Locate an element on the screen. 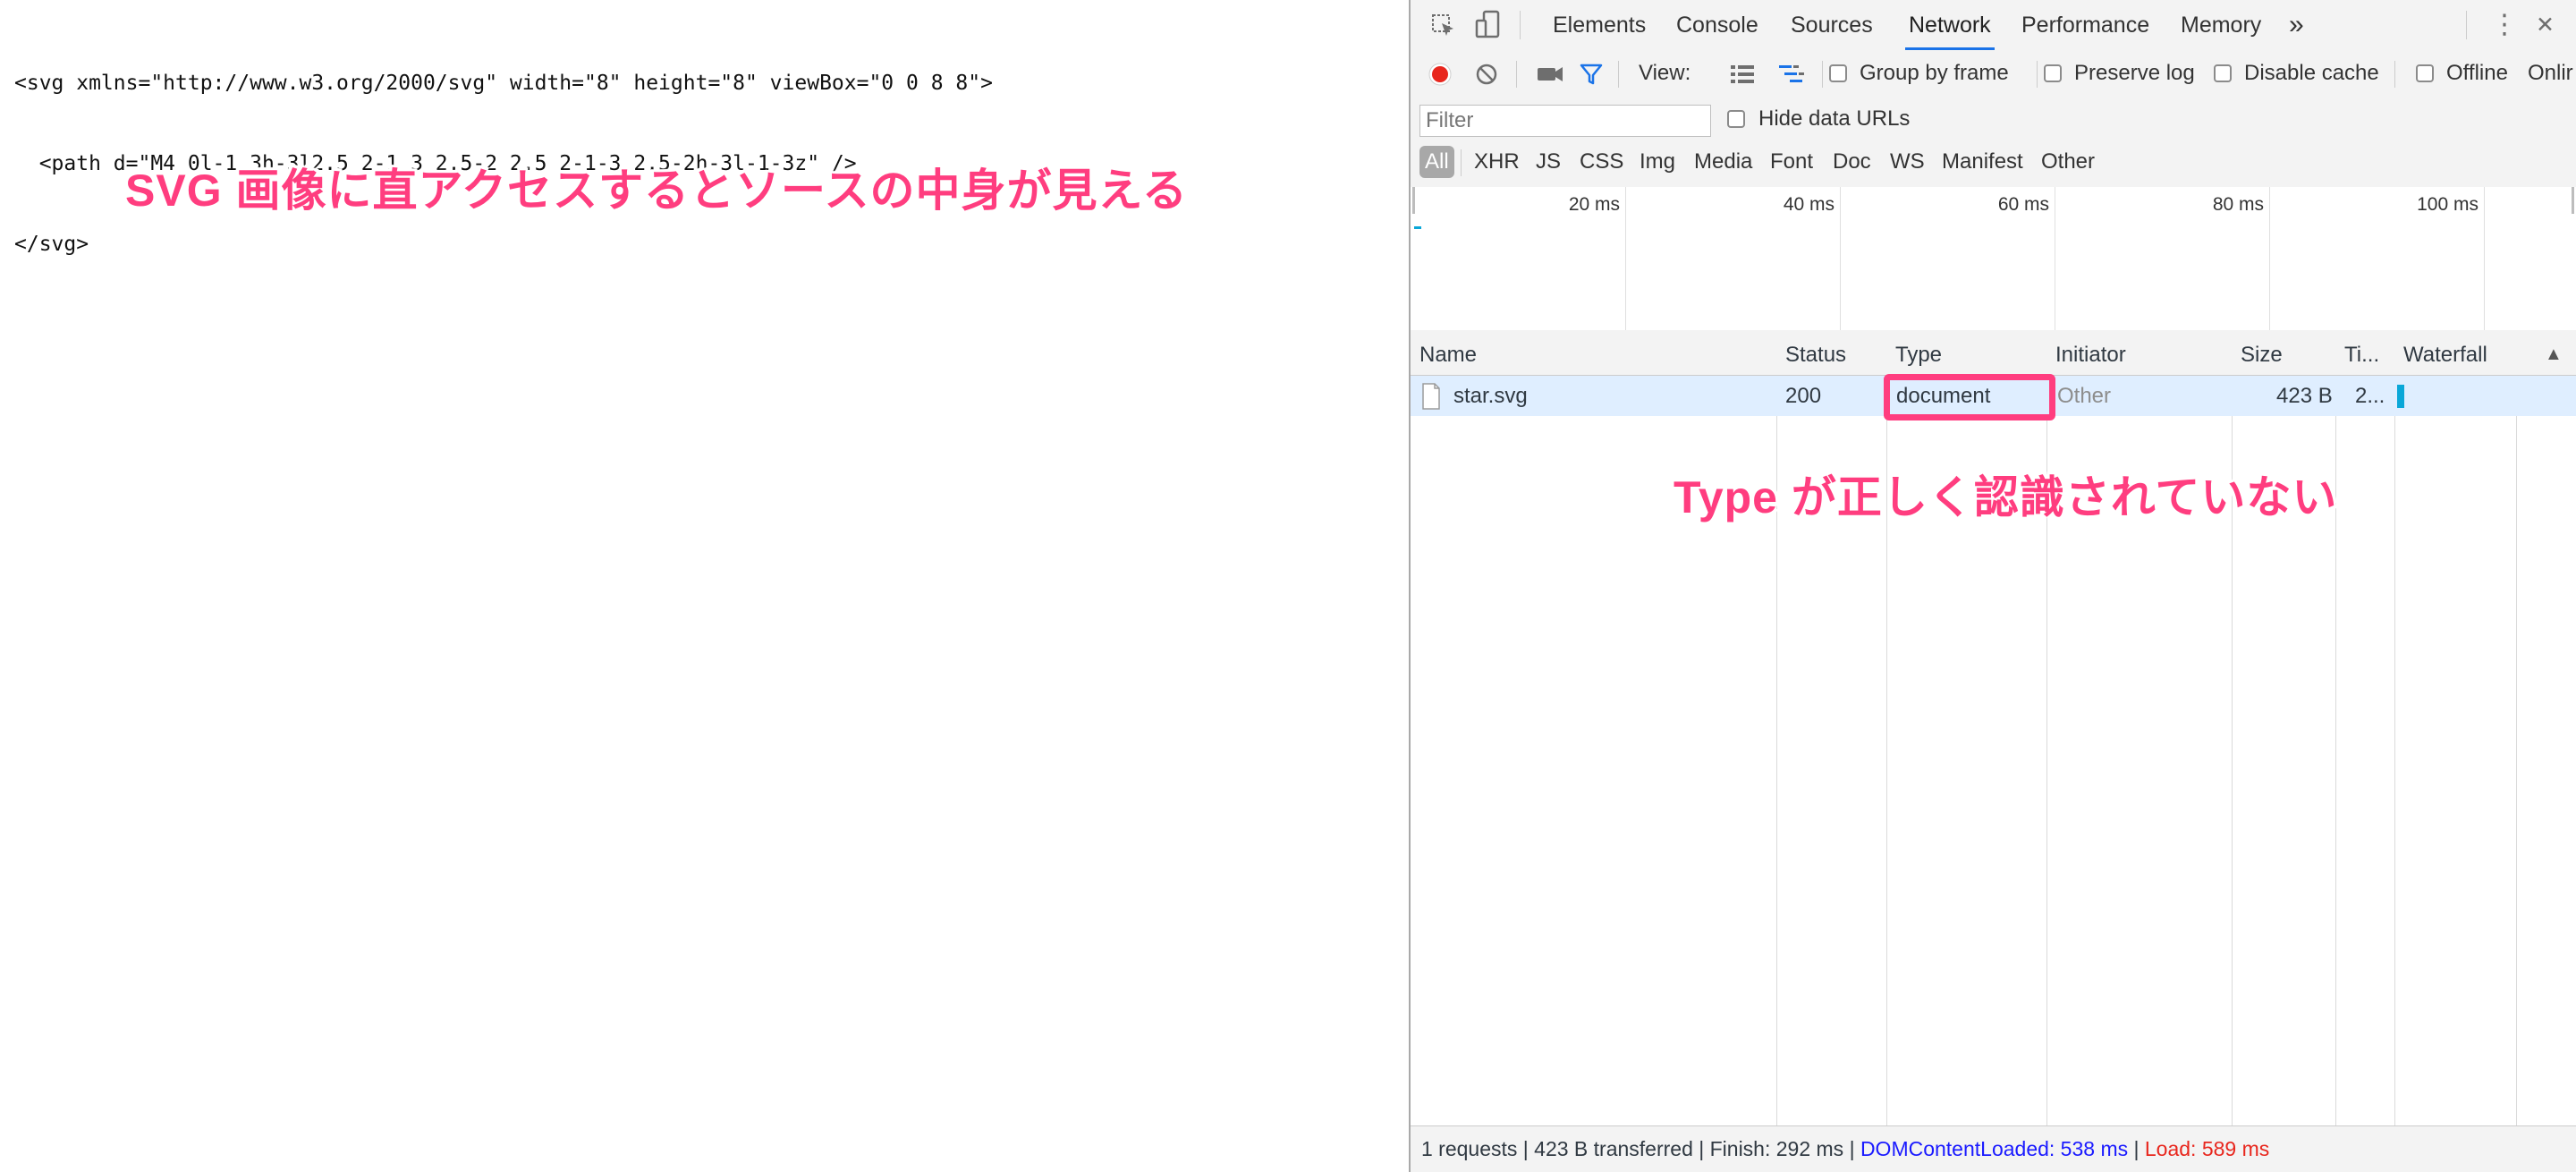  waterfall-bar is located at coordinates (2400, 397).